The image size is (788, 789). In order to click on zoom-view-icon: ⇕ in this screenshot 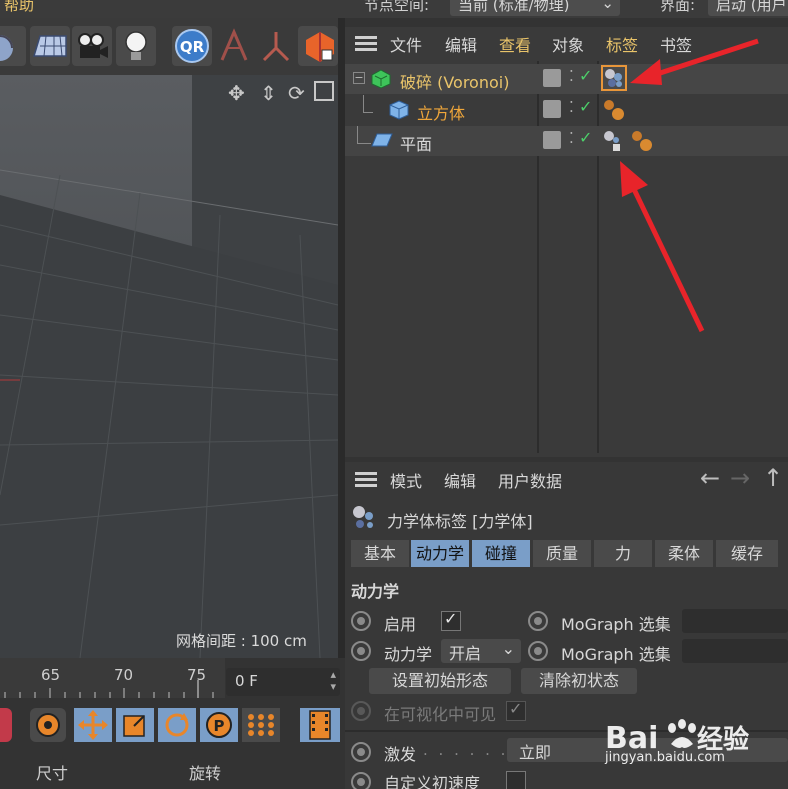, I will do `click(268, 93)`.